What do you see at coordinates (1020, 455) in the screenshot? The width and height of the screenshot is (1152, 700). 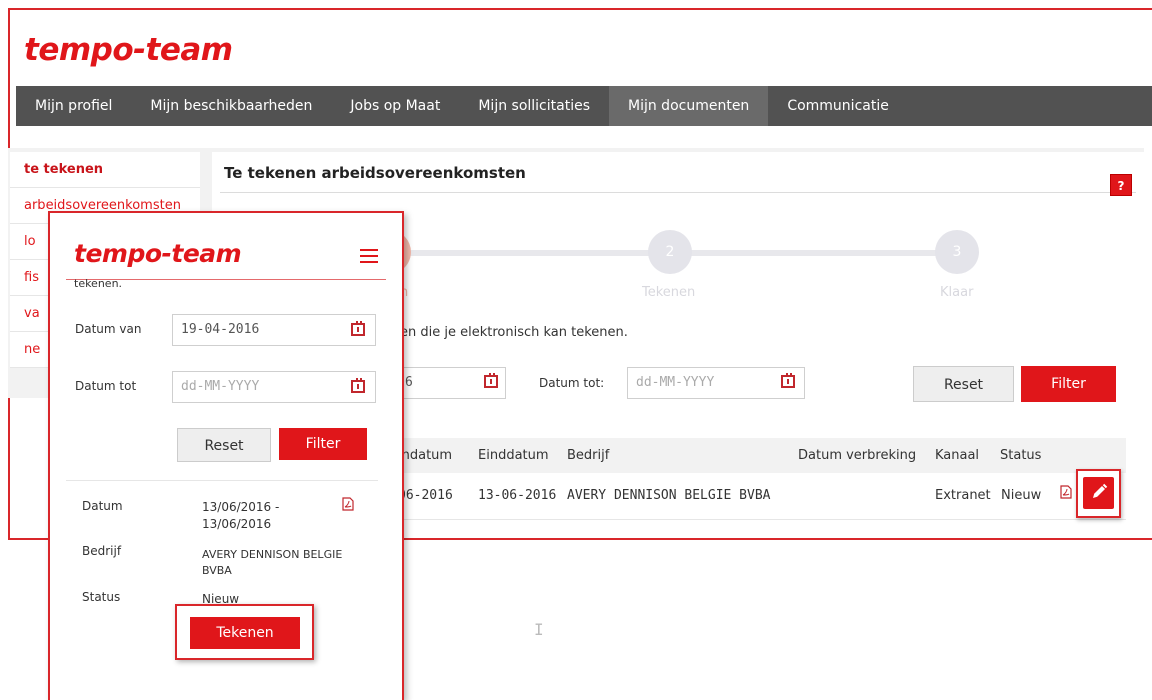 I see `col-status: Status` at bounding box center [1020, 455].